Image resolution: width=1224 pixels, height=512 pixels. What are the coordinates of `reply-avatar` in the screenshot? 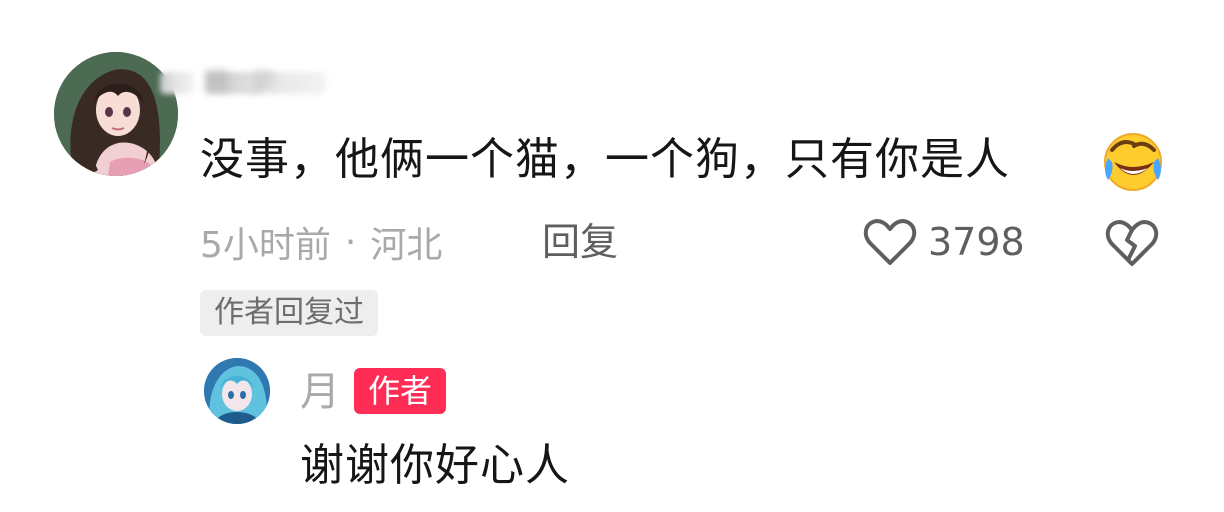 It's located at (237, 391).